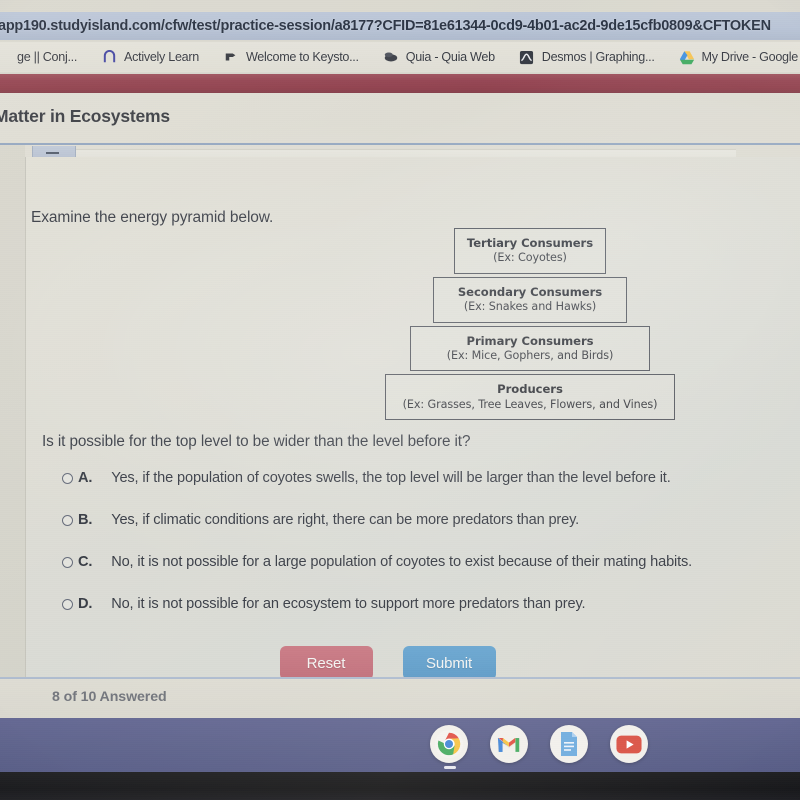 This screenshot has width=800, height=800. I want to click on bookmark-actively-learn: Actively Learn, so click(150, 57).